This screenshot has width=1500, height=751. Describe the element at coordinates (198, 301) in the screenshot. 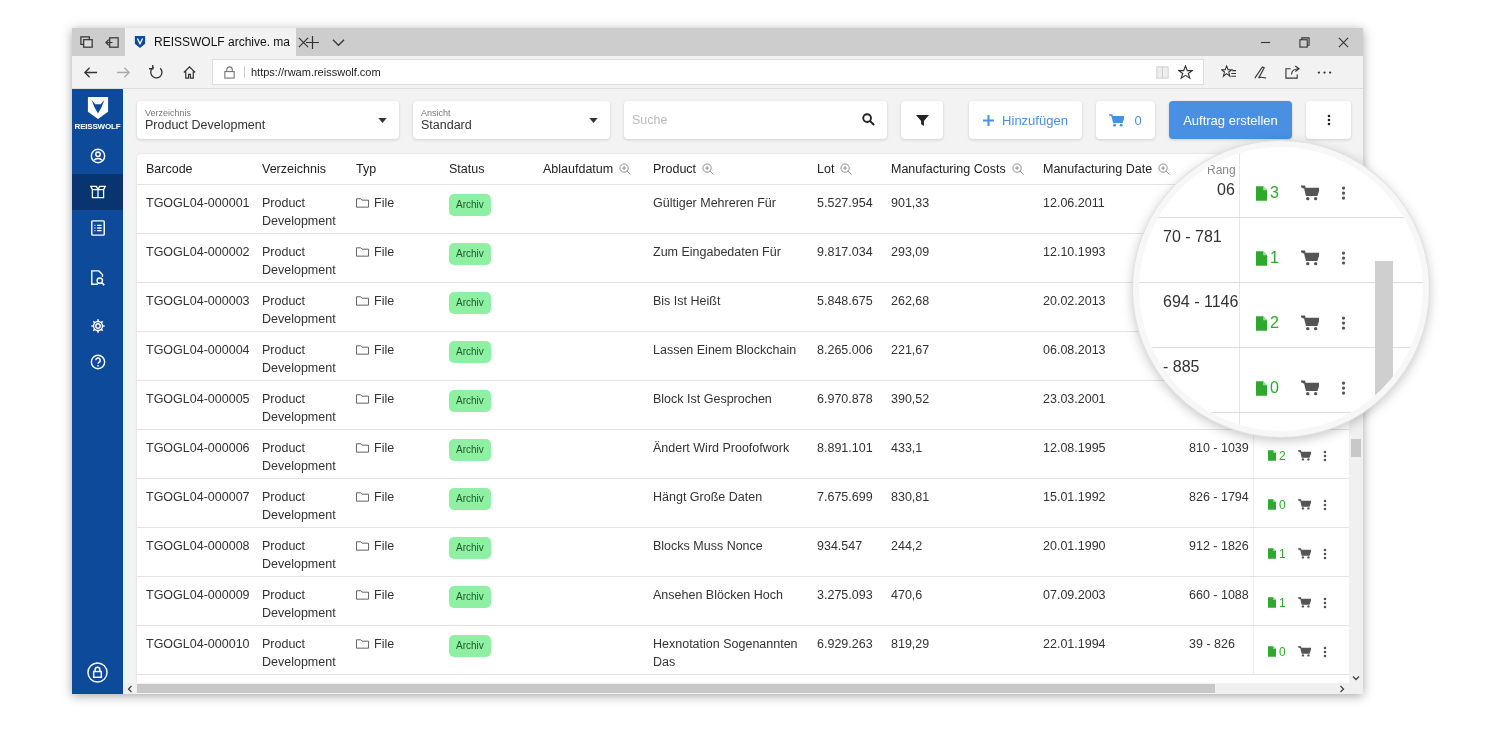

I see `table-cell: TGOGL04-000003` at that location.